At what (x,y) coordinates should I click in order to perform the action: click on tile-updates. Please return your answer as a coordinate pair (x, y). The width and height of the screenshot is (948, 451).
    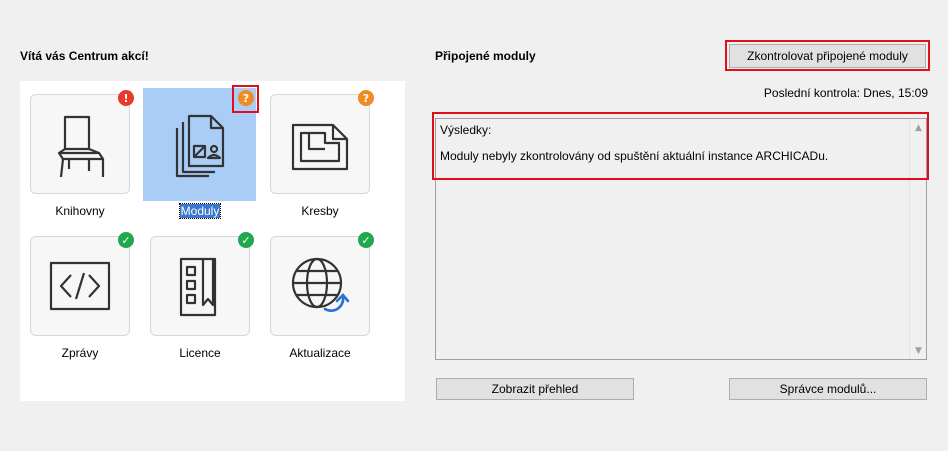
    Looking at the image, I should click on (320, 286).